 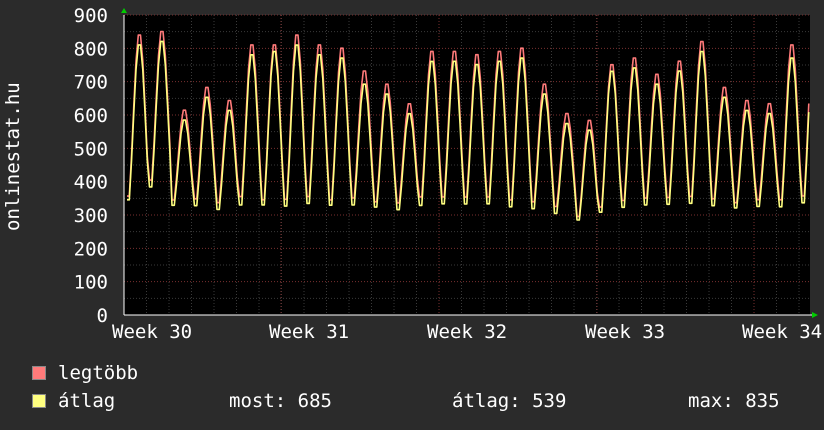 I want to click on stat-average: átlag: 539, so click(x=509, y=401).